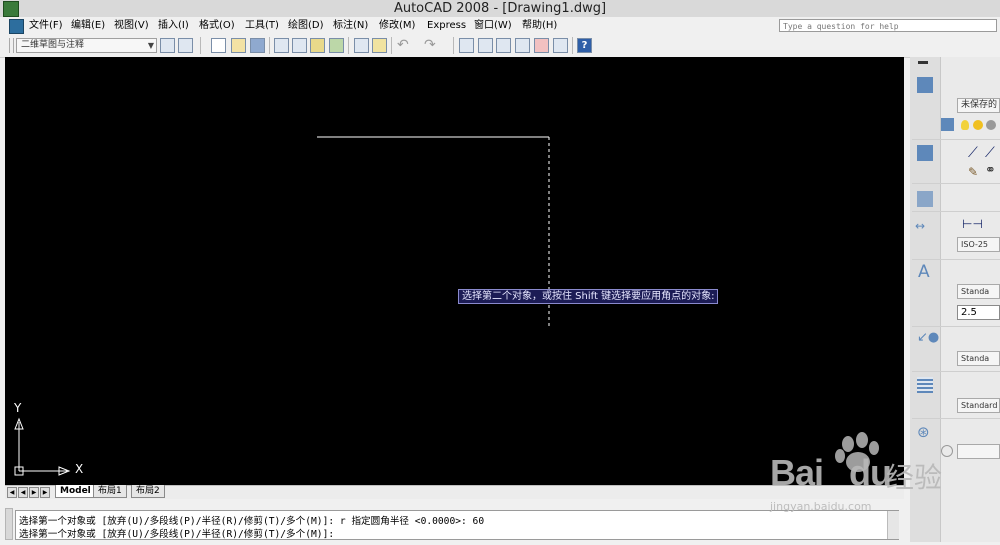 The image size is (1000, 545). Describe the element at coordinates (978, 291) in the screenshot. I see `text-style-combo: Standa` at that location.